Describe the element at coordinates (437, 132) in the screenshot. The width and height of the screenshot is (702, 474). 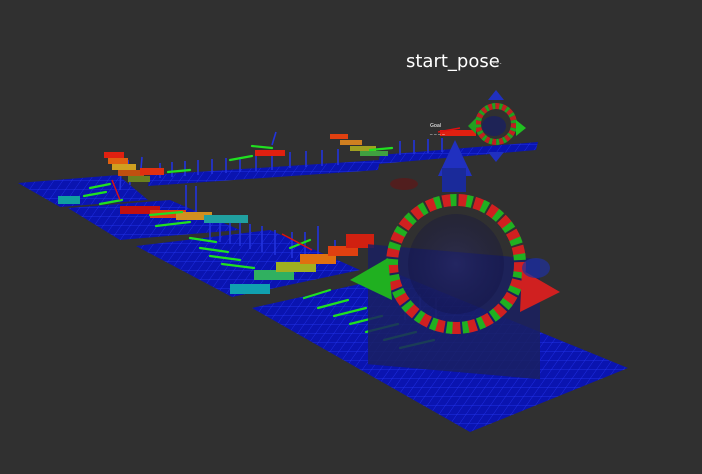
I see `far-marker-sublabel: _ _ _ _` at that location.